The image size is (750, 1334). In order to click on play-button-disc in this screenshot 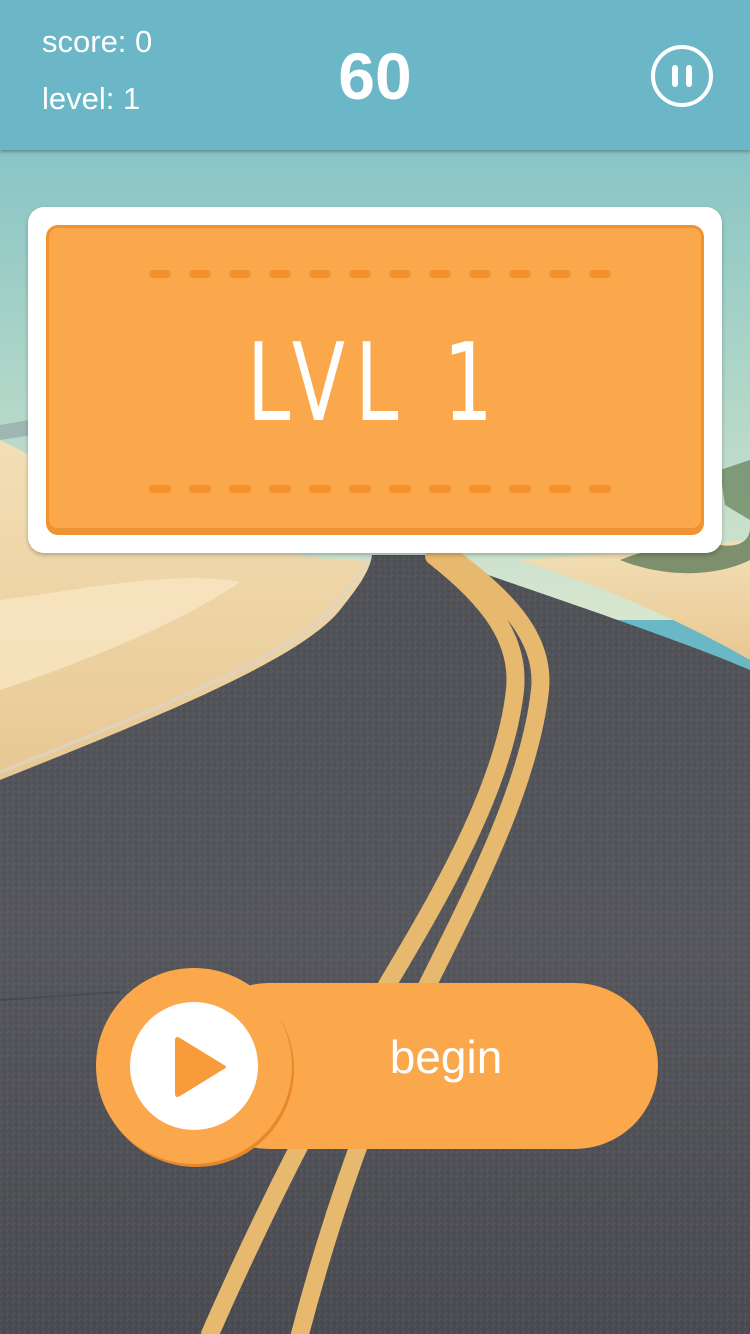, I will do `click(194, 1066)`.